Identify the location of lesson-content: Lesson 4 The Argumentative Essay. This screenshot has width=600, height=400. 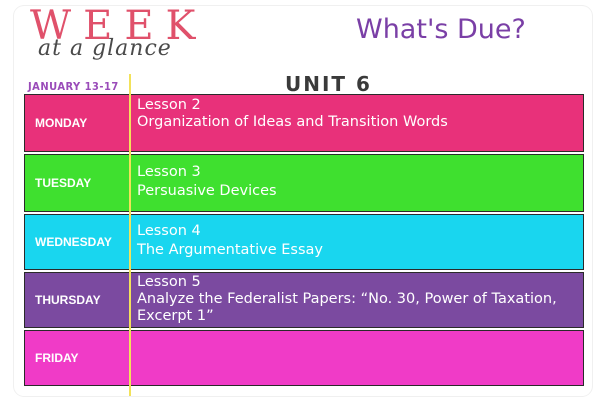
(356, 241).